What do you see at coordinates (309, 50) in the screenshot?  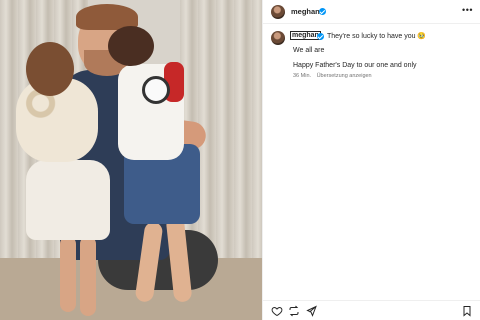 I see `caption-line: We all are` at bounding box center [309, 50].